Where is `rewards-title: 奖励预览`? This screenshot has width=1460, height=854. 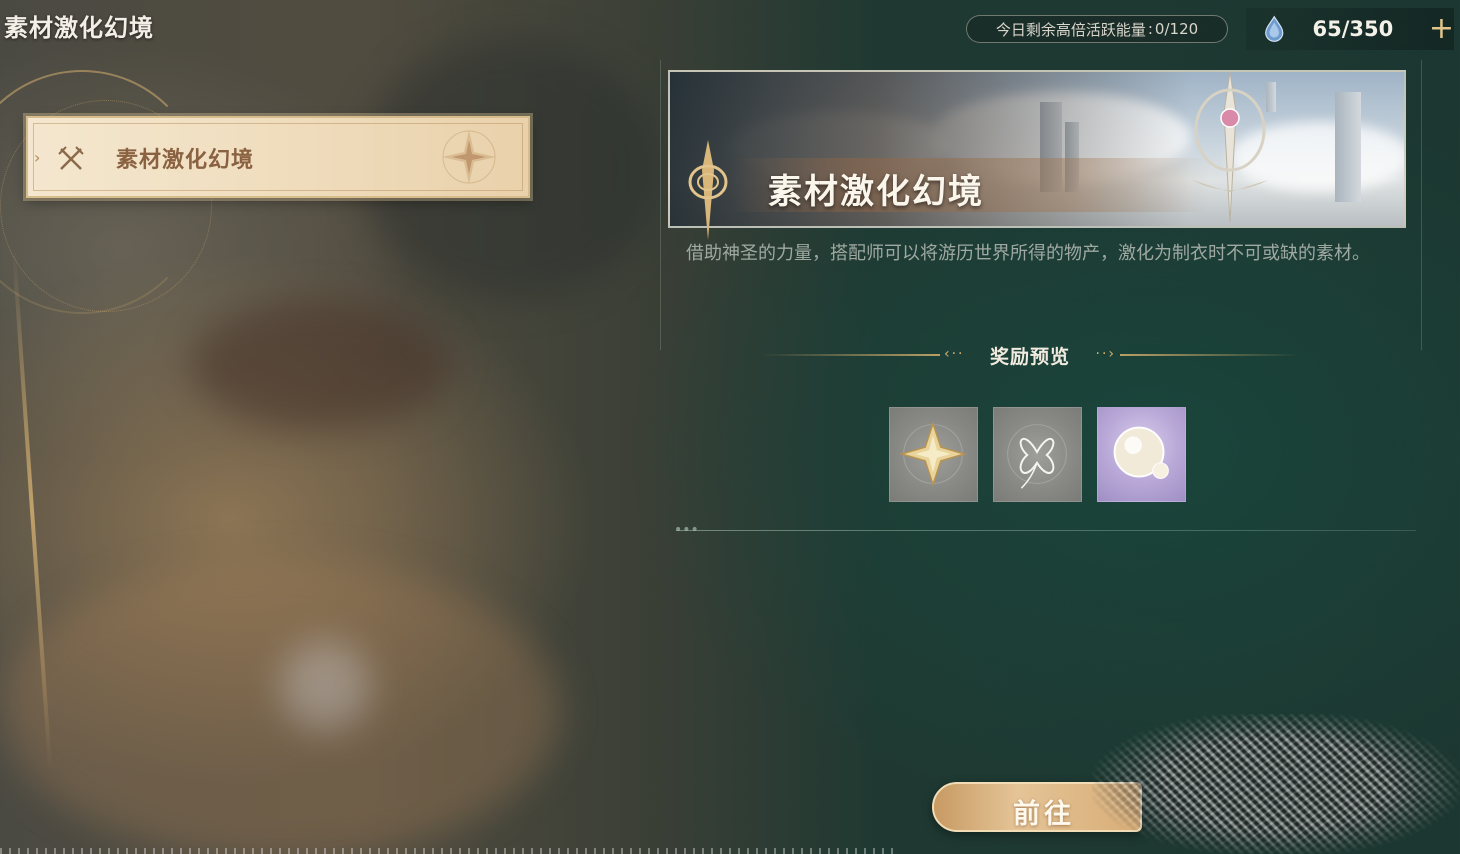 rewards-title: 奖励预览 is located at coordinates (1029, 357).